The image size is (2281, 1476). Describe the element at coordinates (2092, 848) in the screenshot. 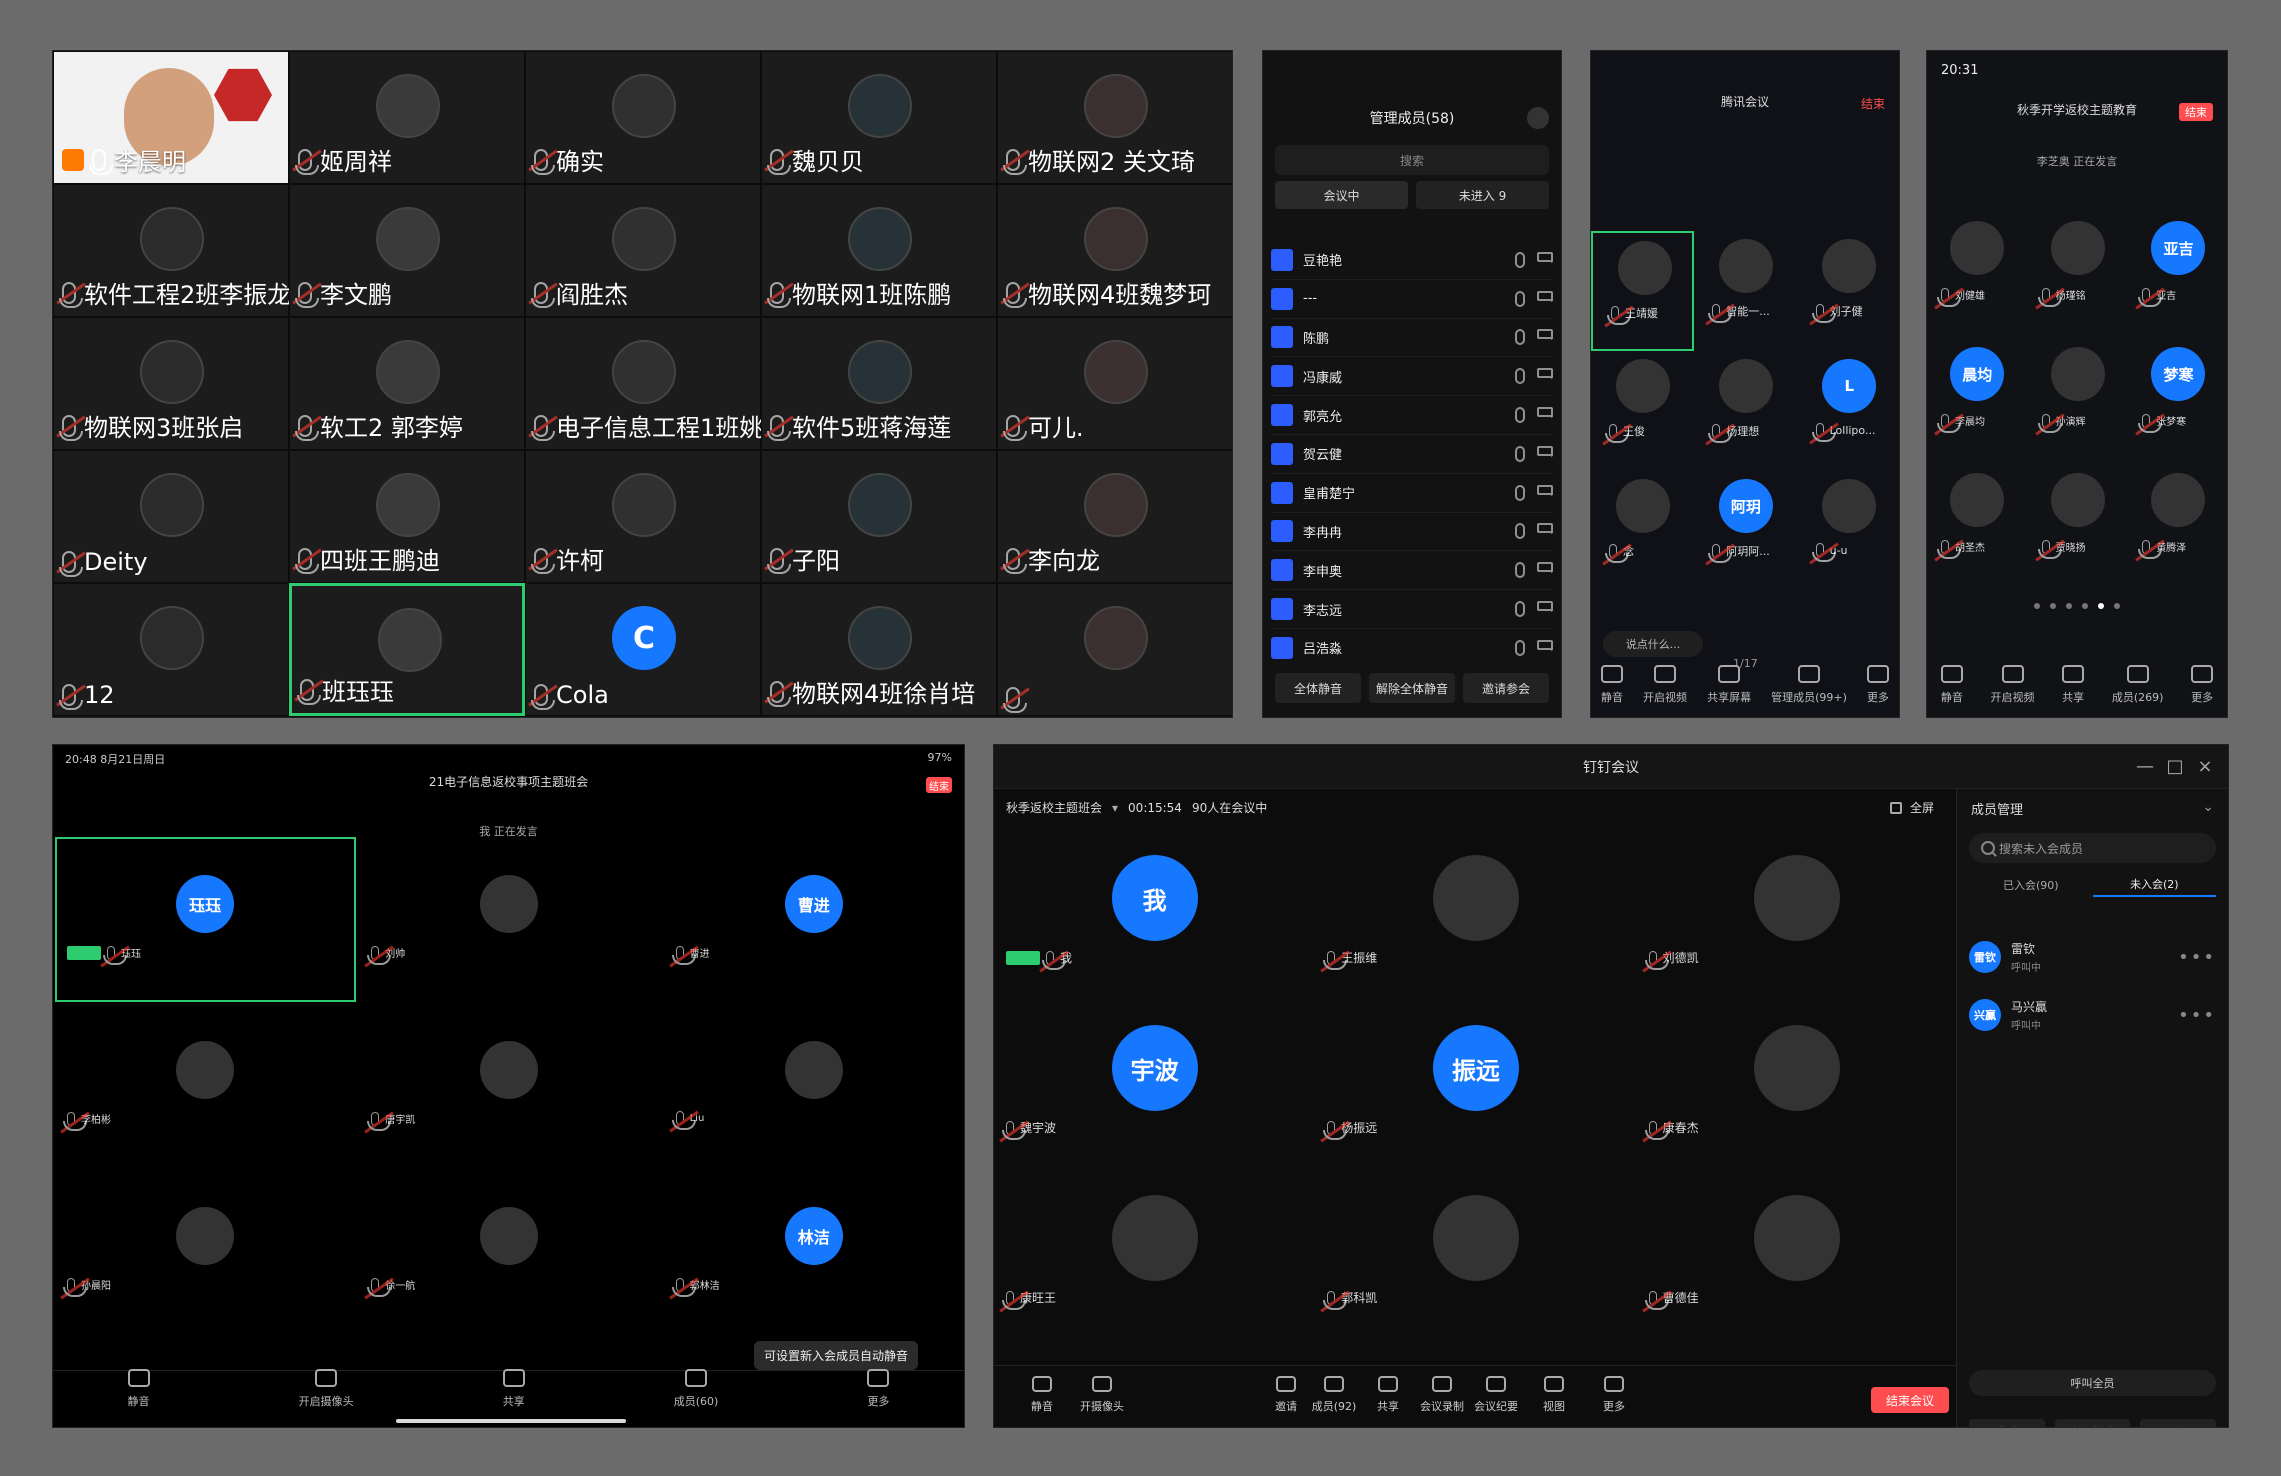

I see `search-not-joined-input: 搜索未入会成员` at that location.